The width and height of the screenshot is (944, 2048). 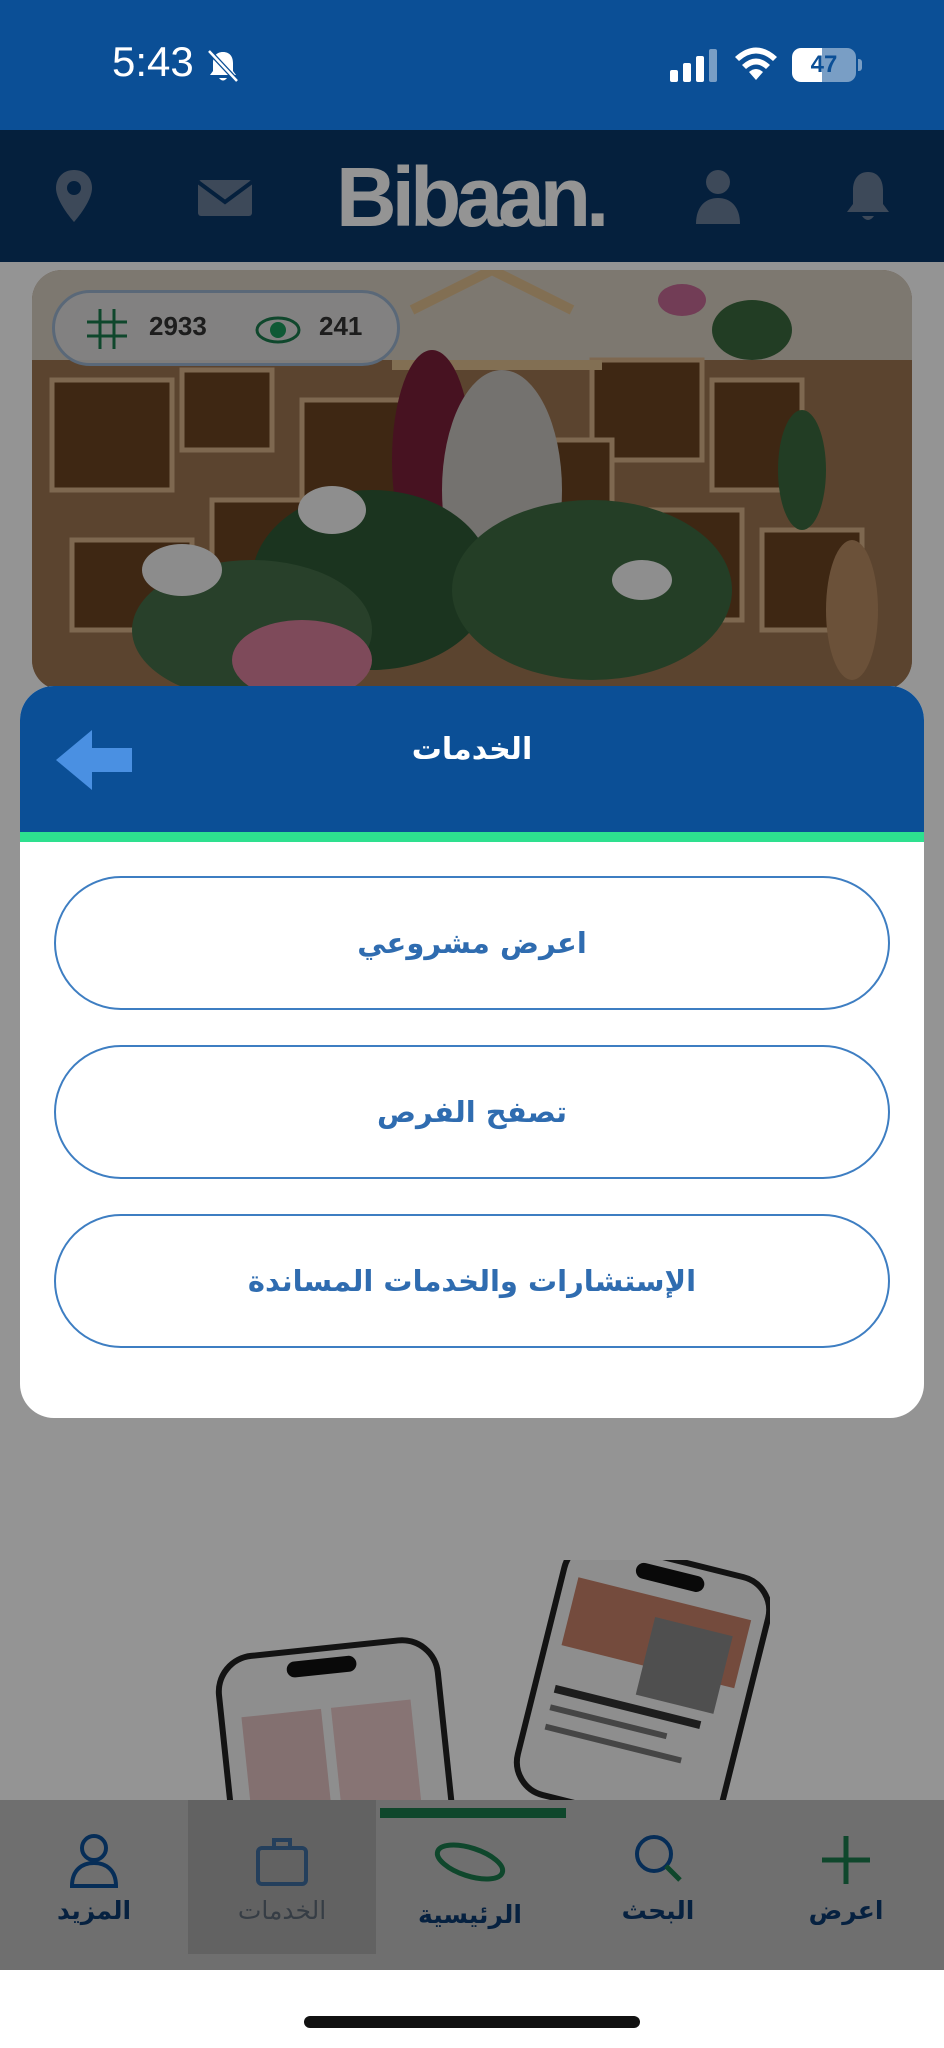 I want to click on modal-header: الخدمات, so click(x=472, y=759).